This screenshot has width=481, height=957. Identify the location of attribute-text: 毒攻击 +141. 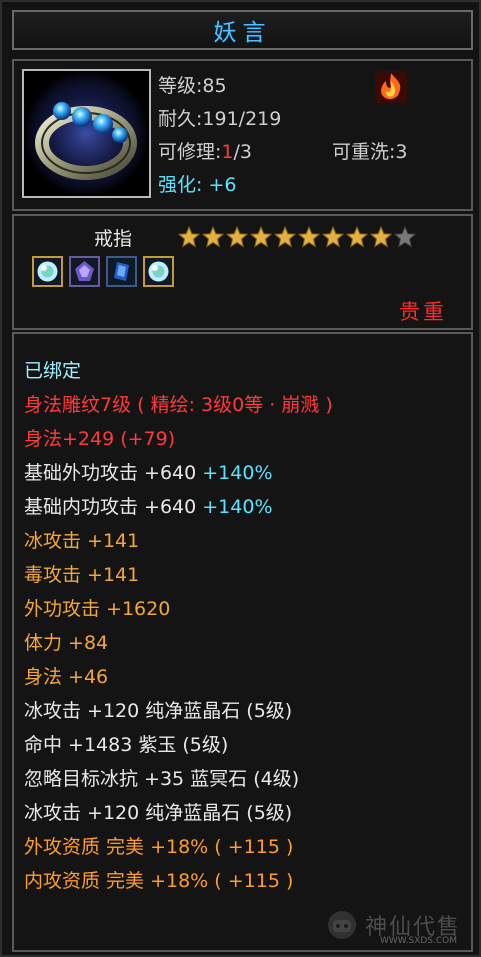
(82, 575).